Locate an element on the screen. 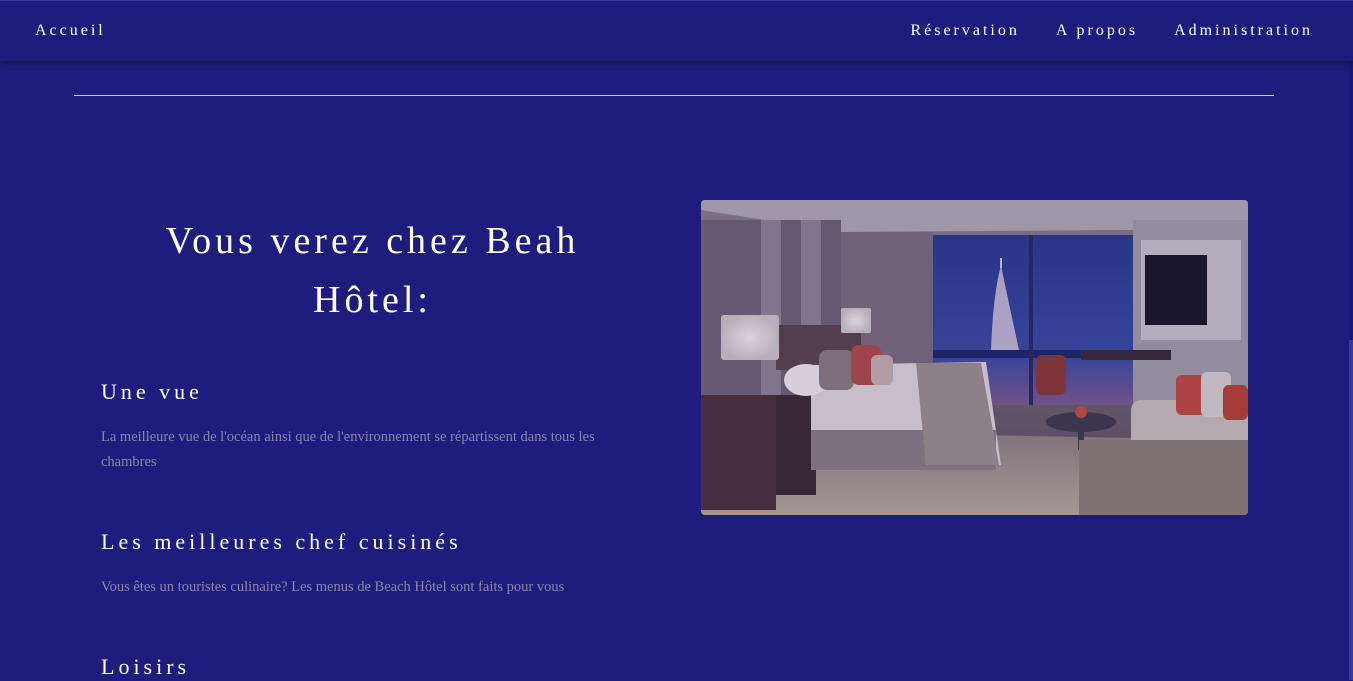  feature-heading: Loisirs is located at coordinates (146, 666).